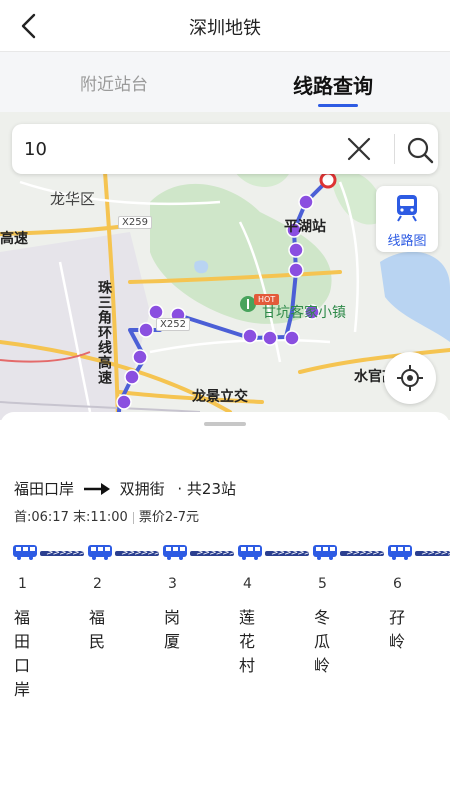  I want to click on station-name: 莲花村, so click(249, 642).